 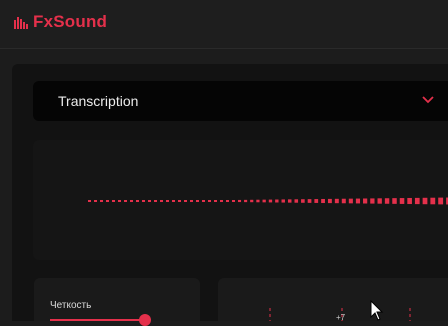 What do you see at coordinates (98, 101) in the screenshot?
I see `preset-selected-label: Transcription` at bounding box center [98, 101].